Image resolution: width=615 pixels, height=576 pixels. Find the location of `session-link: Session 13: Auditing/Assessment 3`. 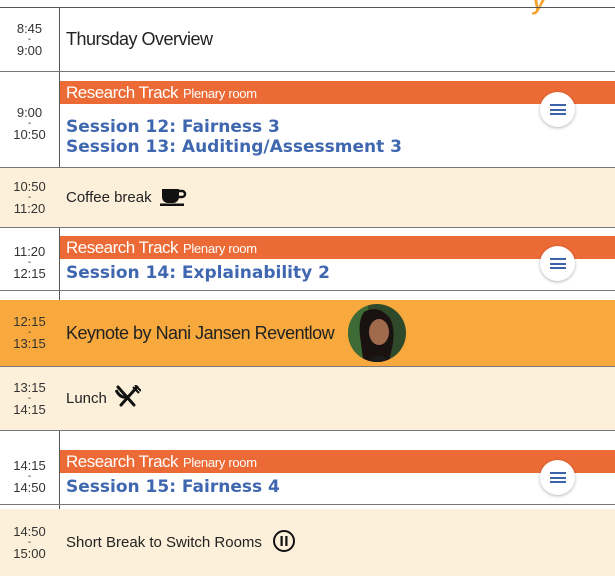

session-link: Session 13: Auditing/Assessment 3 is located at coordinates (231, 147).